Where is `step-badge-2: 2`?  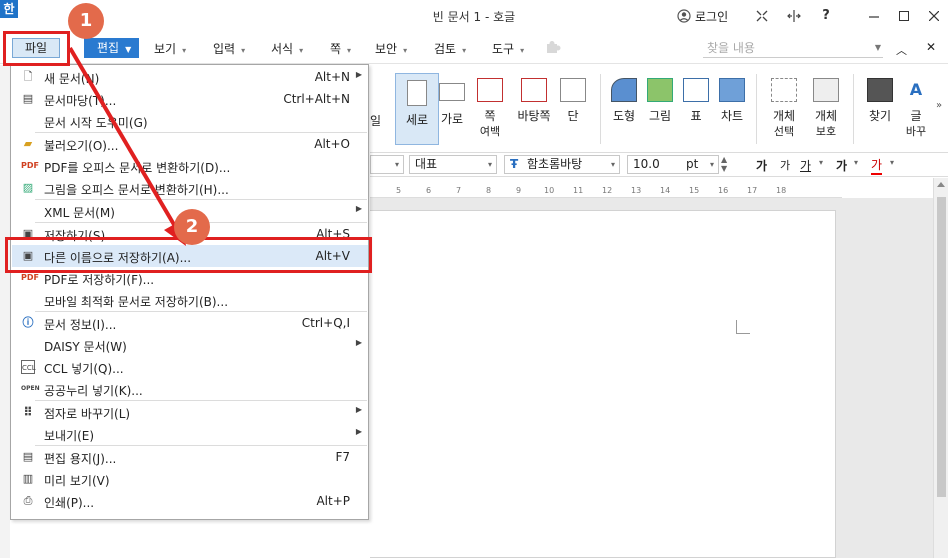
step-badge-2: 2 is located at coordinates (192, 227).